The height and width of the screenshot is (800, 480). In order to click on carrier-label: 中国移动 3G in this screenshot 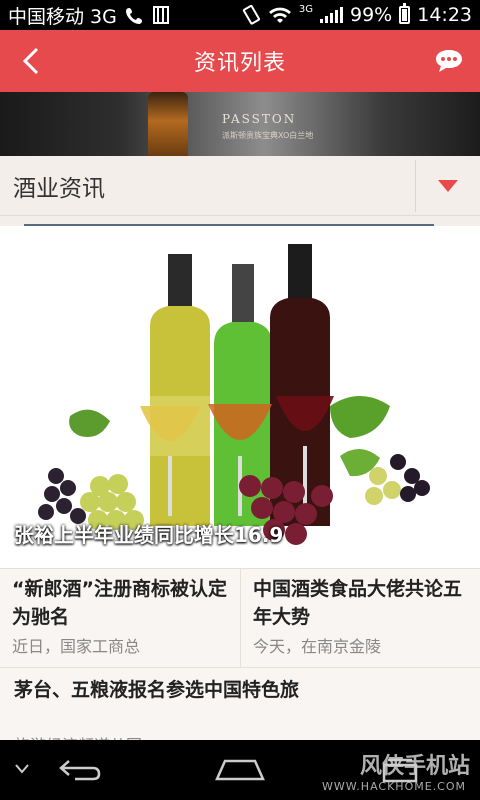, I will do `click(62, 16)`.